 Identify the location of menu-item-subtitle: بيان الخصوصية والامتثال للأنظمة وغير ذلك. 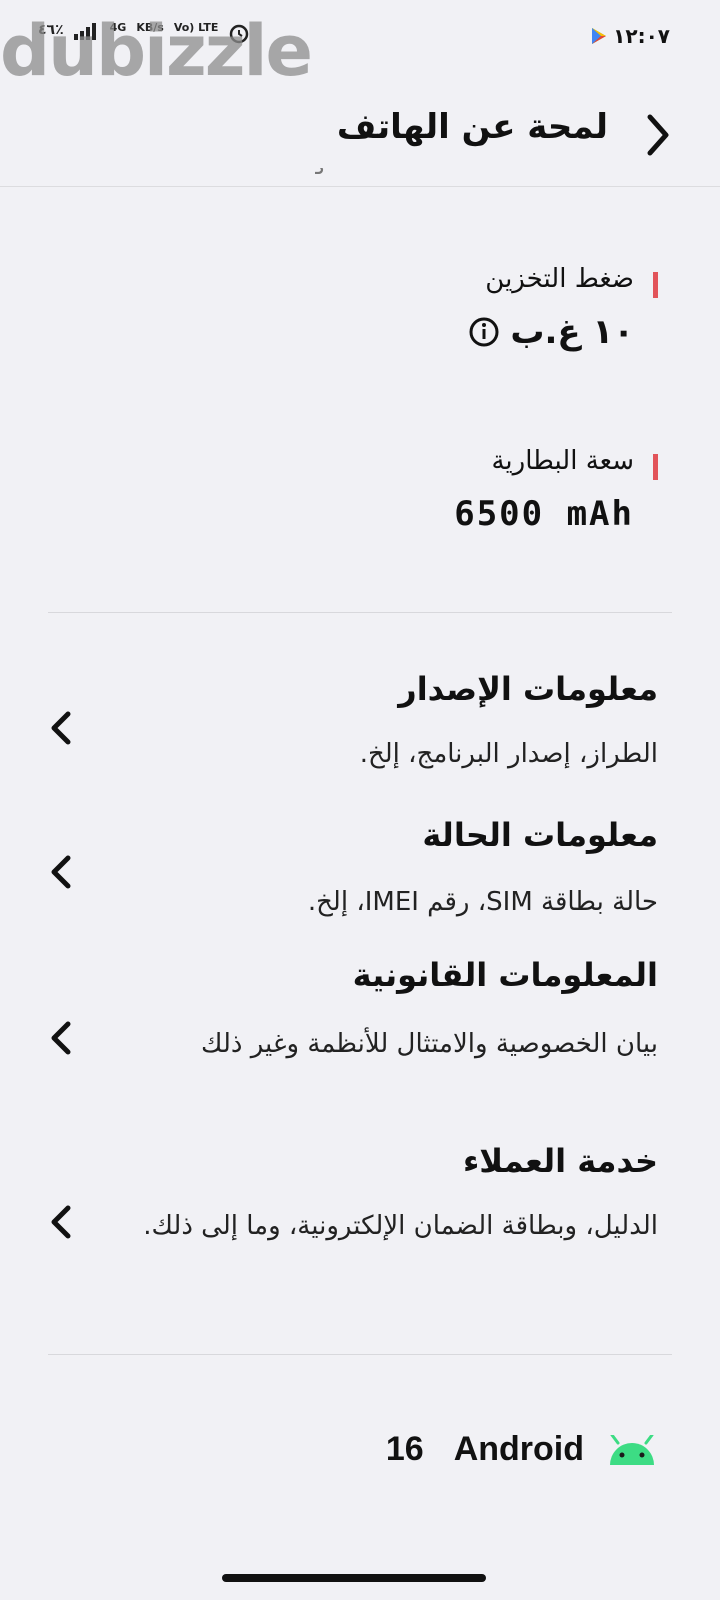
(429, 1044).